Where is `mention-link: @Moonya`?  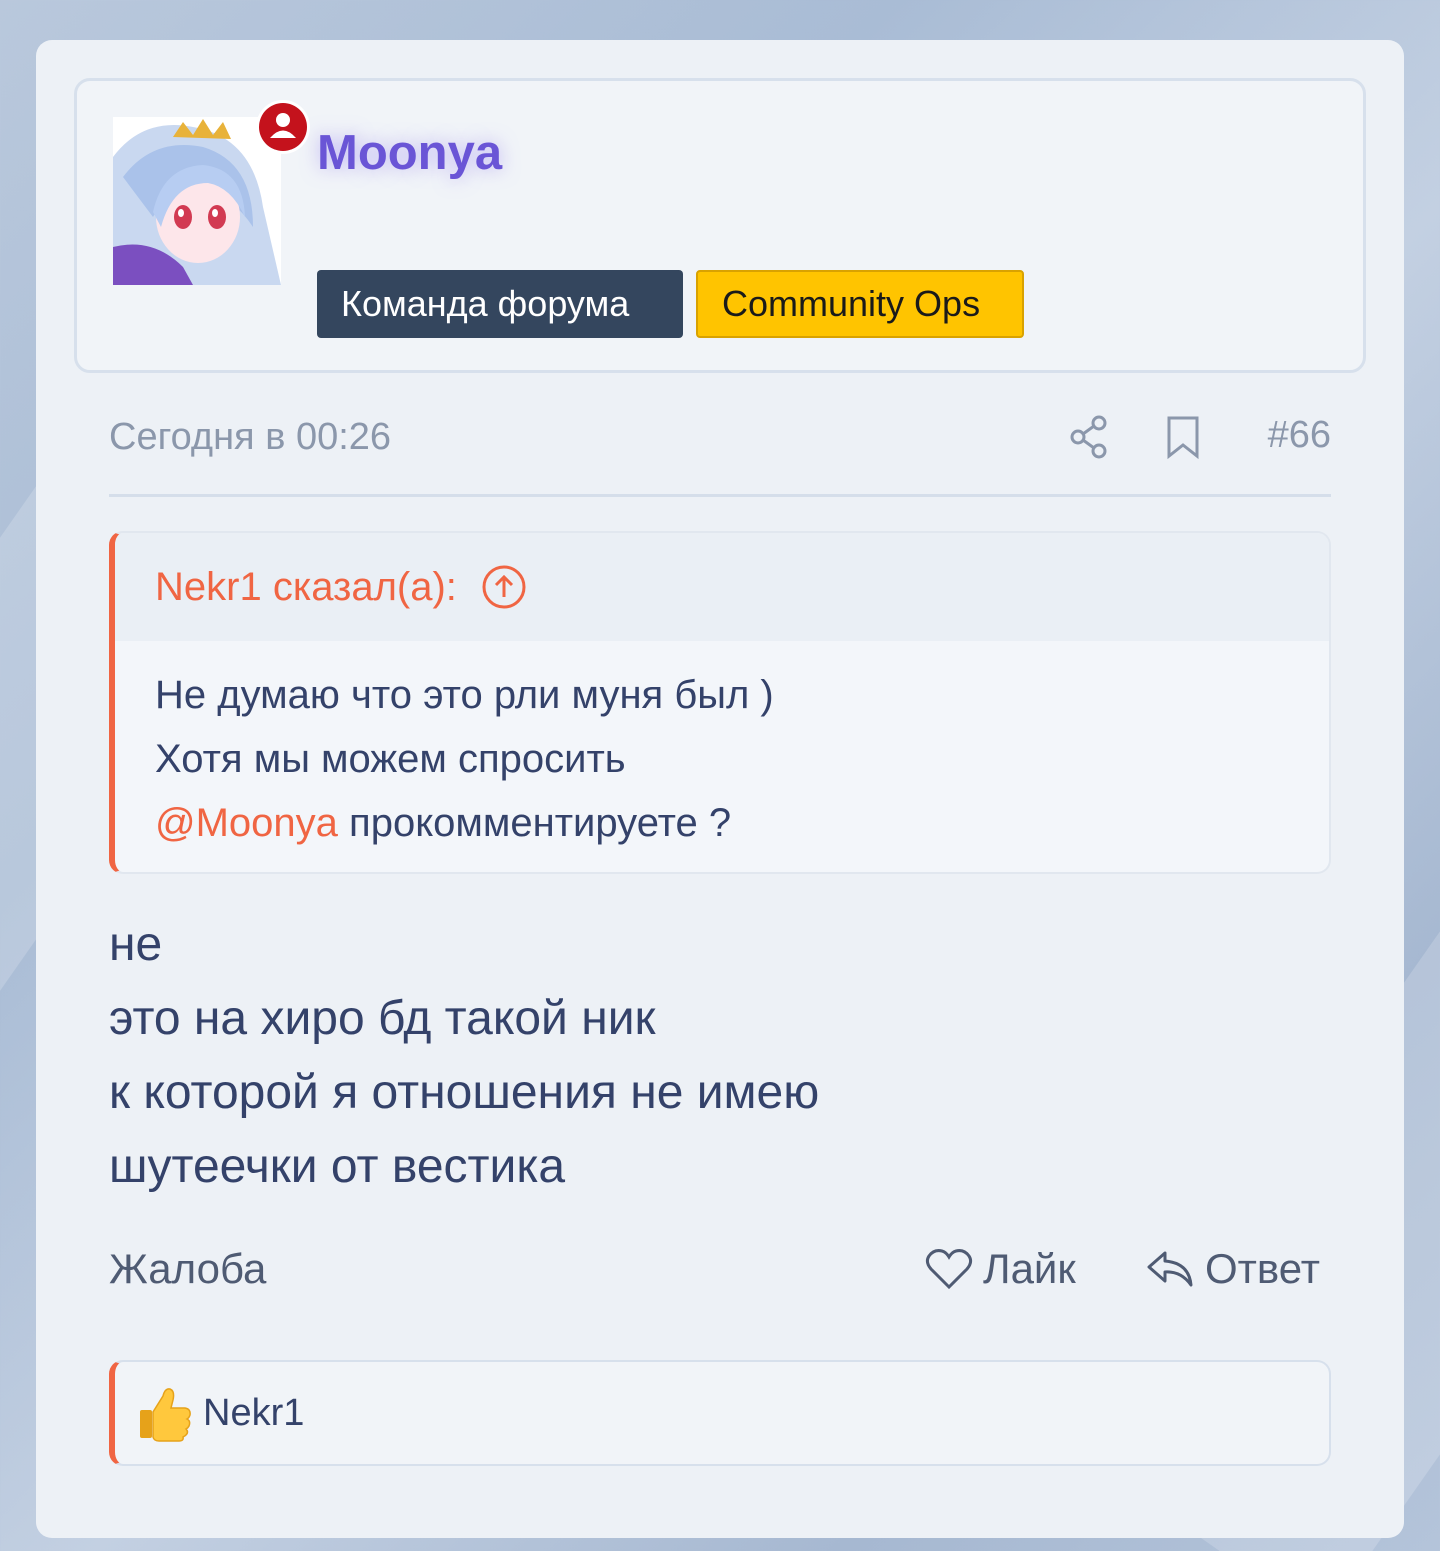 mention-link: @Moonya is located at coordinates (246, 823).